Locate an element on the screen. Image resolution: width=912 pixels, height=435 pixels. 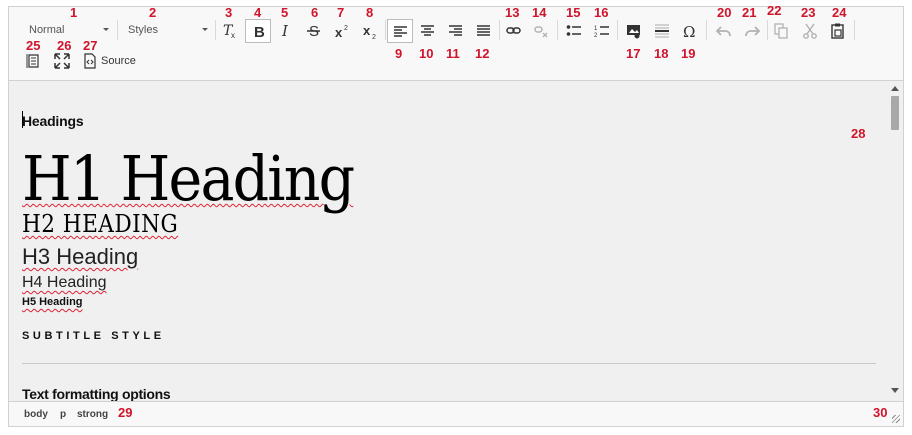
marker-label: 14 is located at coordinates (539, 12).